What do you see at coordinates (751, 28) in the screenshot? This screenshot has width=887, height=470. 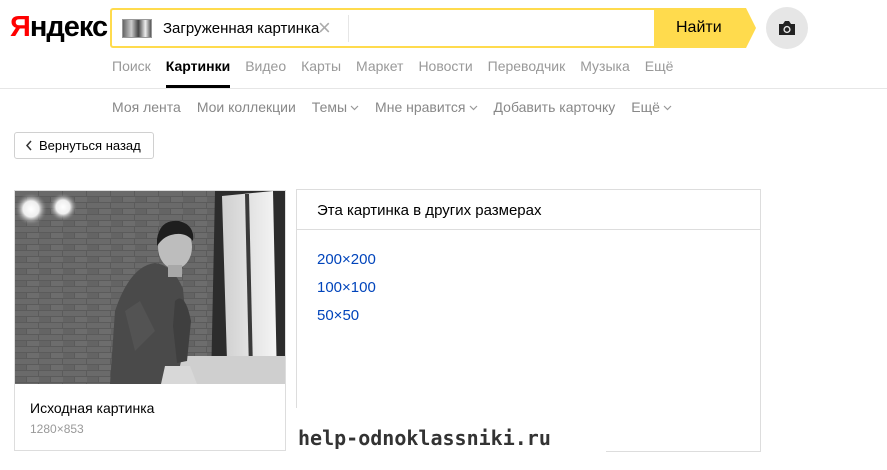 I see `search-button-arrow` at bounding box center [751, 28].